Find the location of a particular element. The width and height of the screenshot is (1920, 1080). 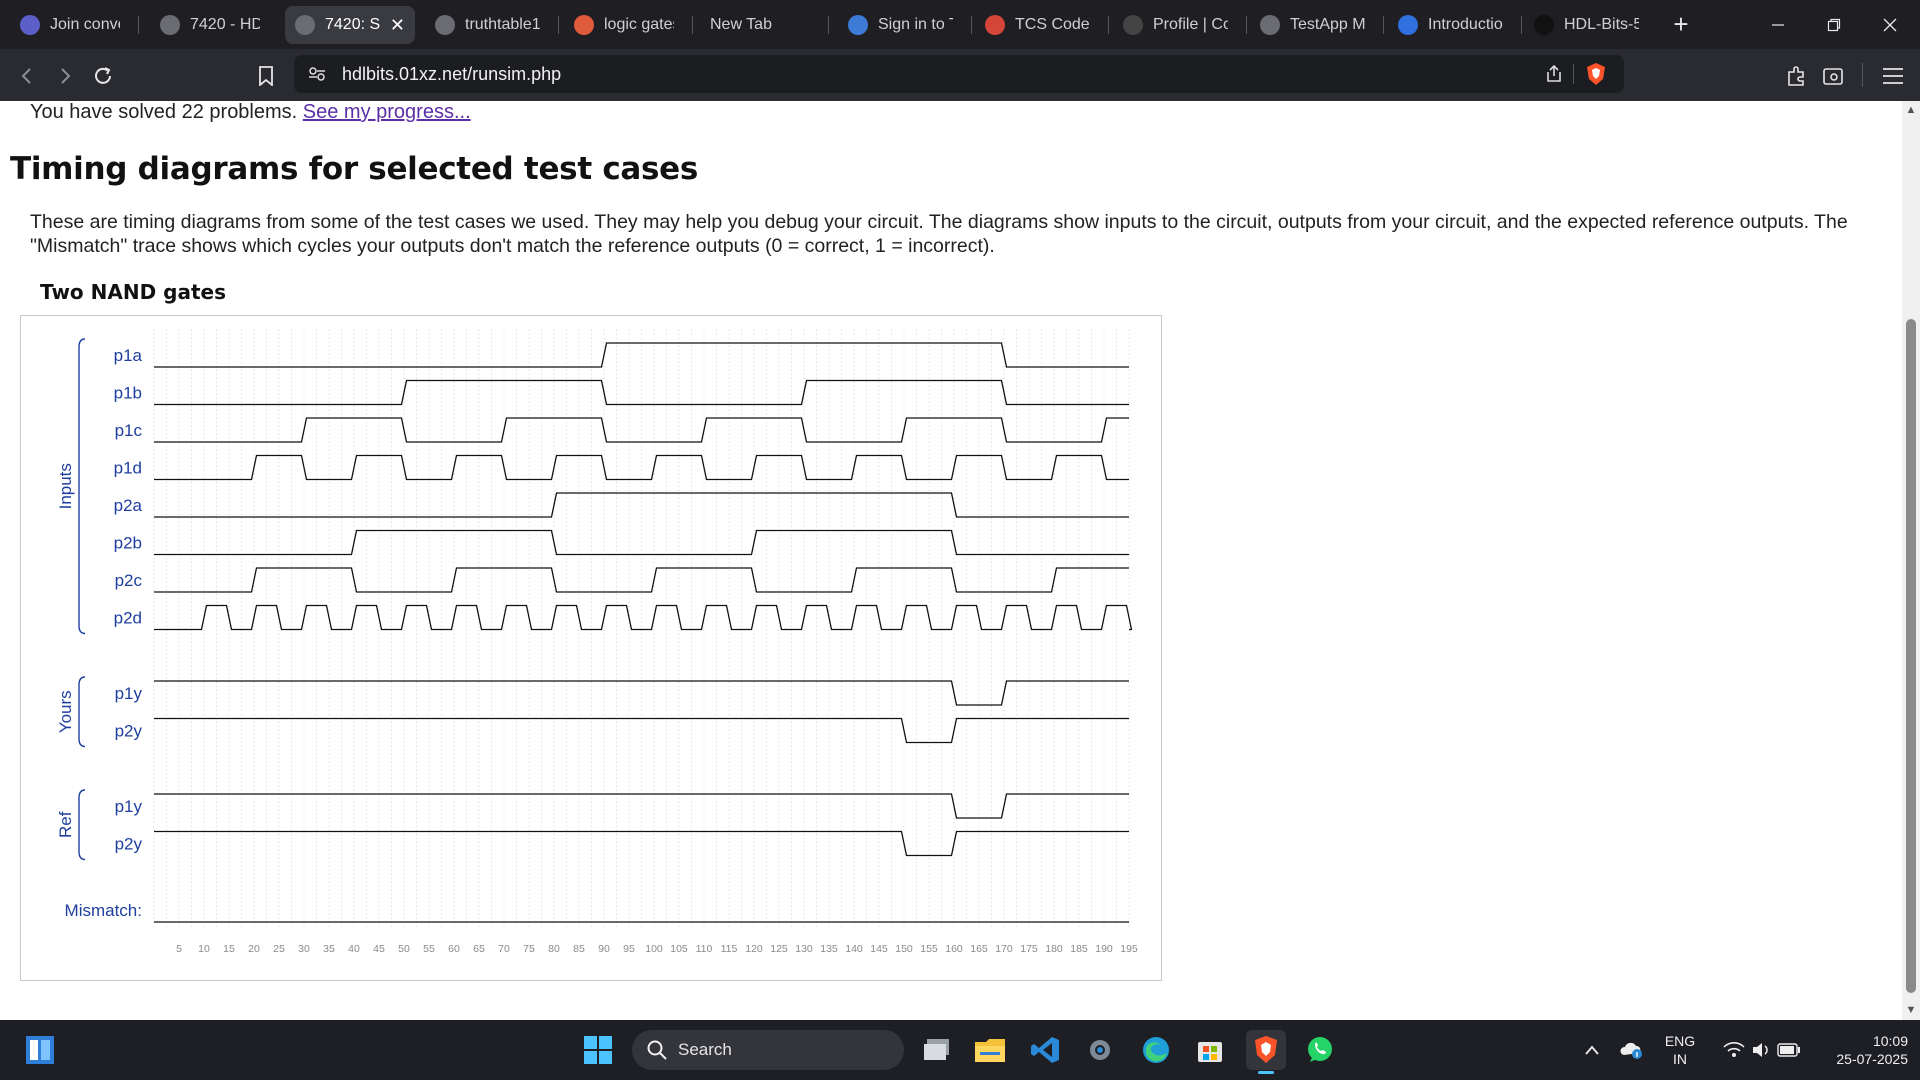

menu-button is located at coordinates (1893, 76).